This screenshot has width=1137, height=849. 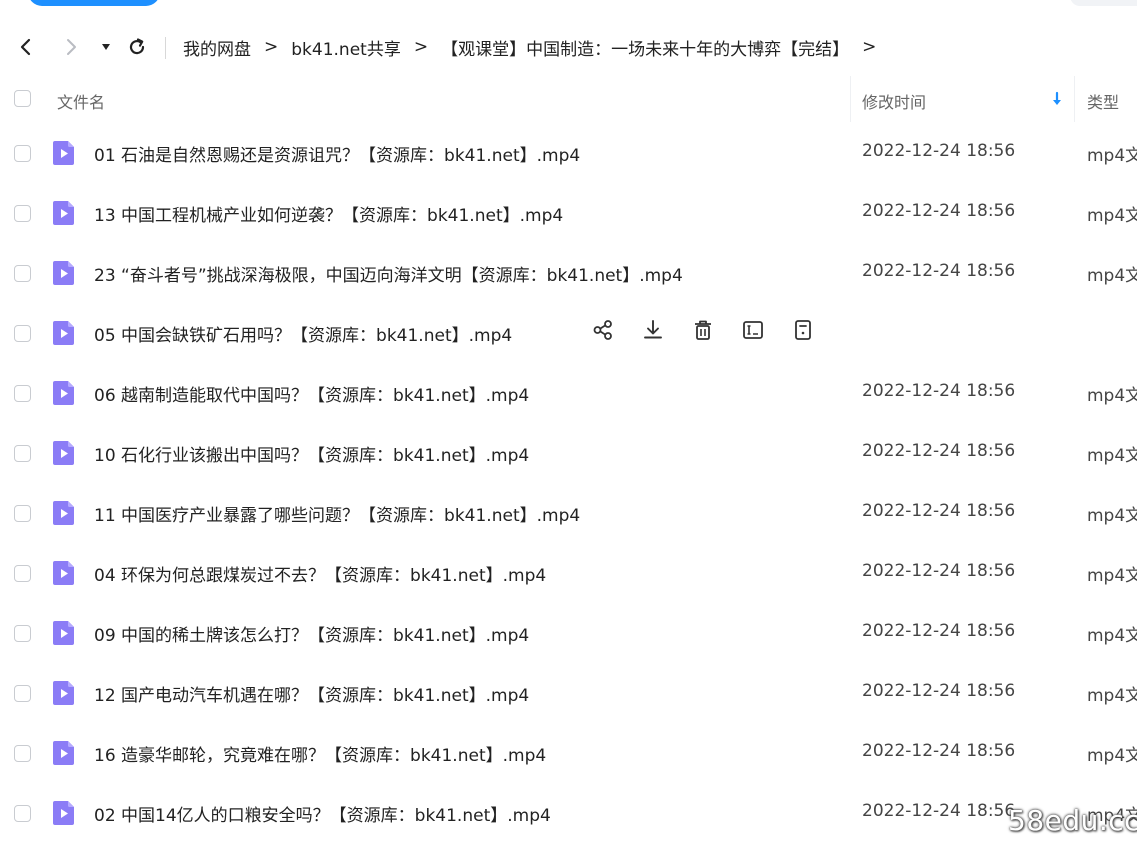 I want to click on row-action-toolbar, so click(x=703, y=332).